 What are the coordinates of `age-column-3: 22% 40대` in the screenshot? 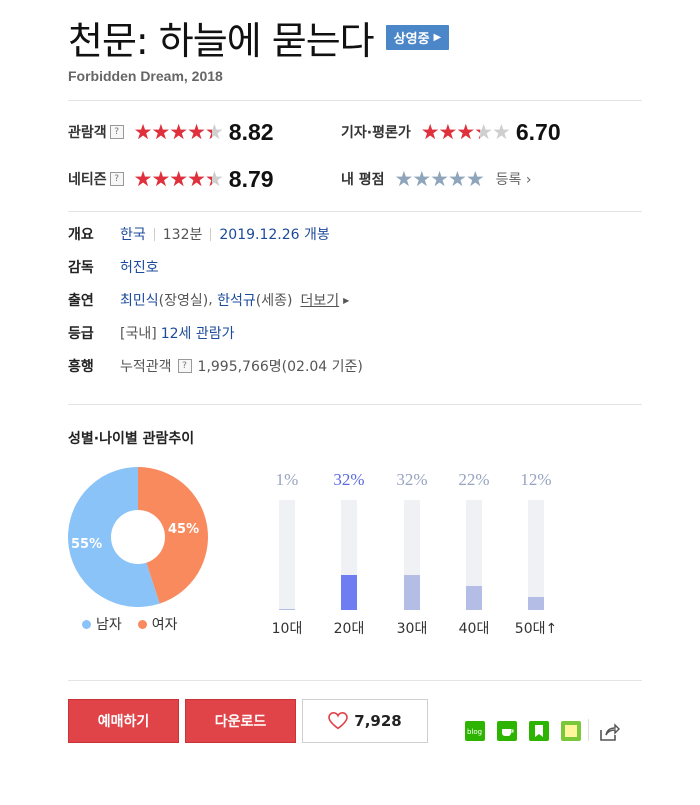 It's located at (474, 554).